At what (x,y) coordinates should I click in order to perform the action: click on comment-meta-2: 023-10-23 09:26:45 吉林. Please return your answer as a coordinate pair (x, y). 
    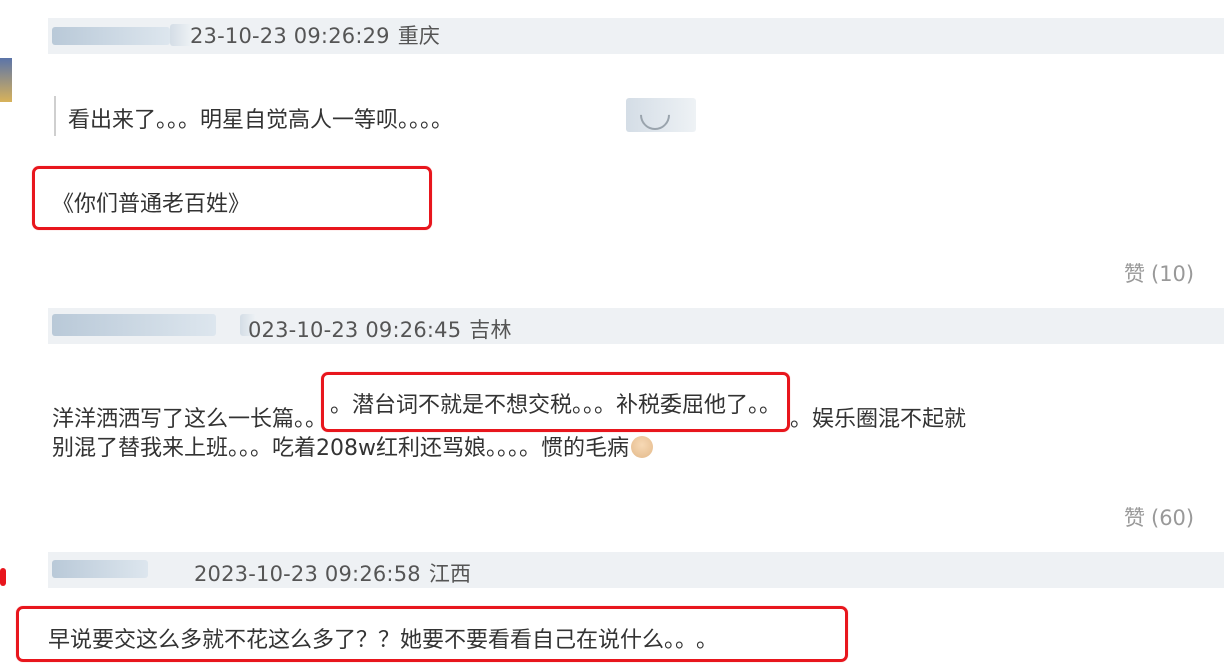
    Looking at the image, I should click on (380, 329).